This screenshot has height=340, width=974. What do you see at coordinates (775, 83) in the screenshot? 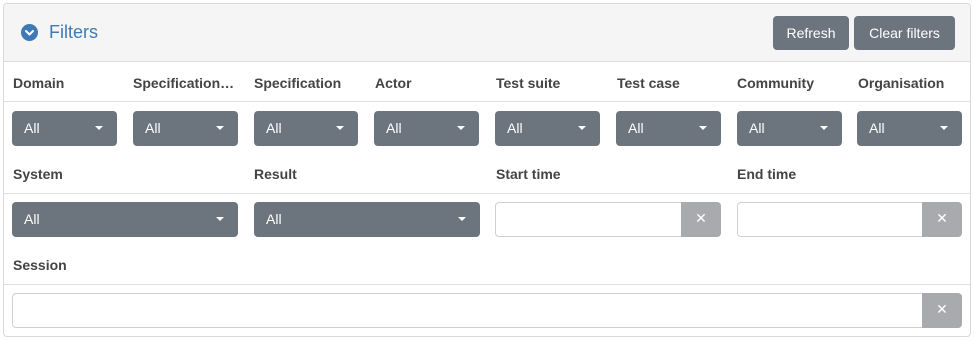
I see `community-label: Community` at bounding box center [775, 83].